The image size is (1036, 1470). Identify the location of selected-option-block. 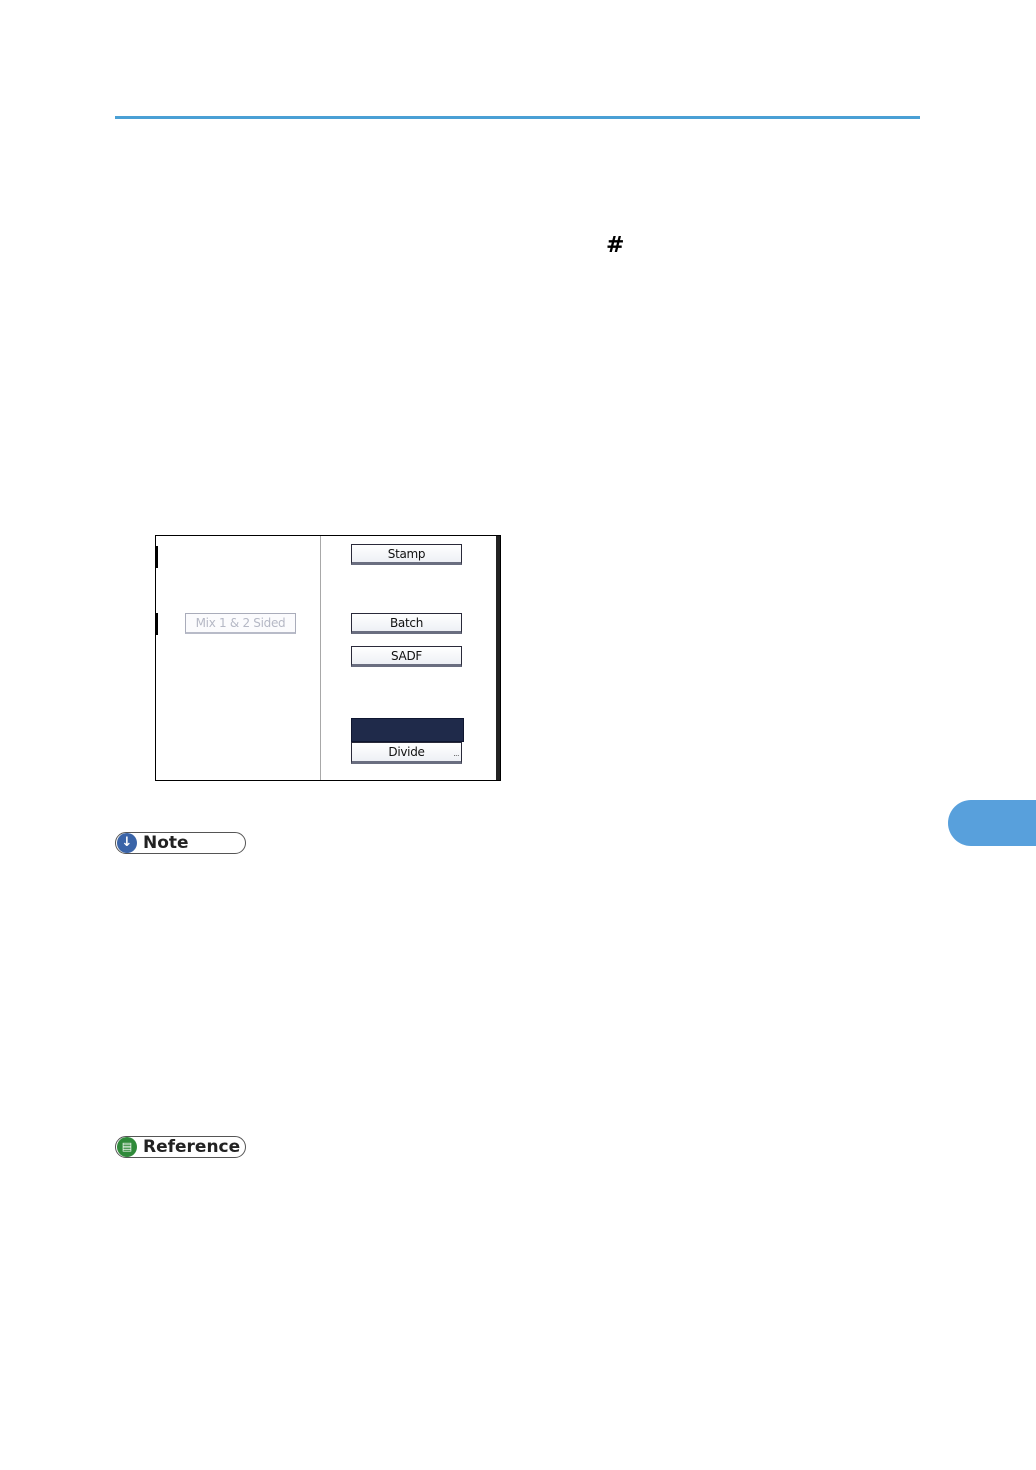
(407, 730).